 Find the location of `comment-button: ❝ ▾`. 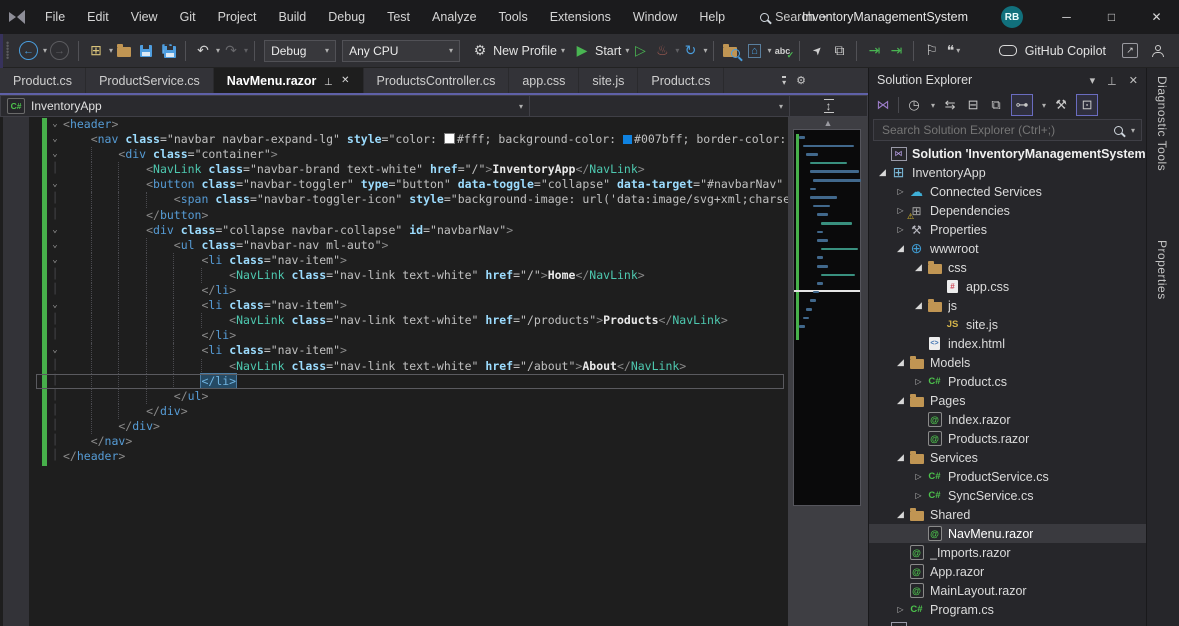

comment-button: ❝ ▾ is located at coordinates (953, 51).